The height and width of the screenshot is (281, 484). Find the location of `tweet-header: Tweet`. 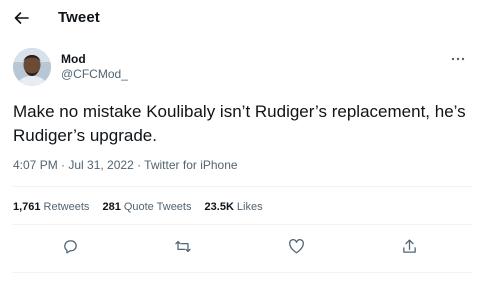

tweet-header: Tweet is located at coordinates (242, 18).